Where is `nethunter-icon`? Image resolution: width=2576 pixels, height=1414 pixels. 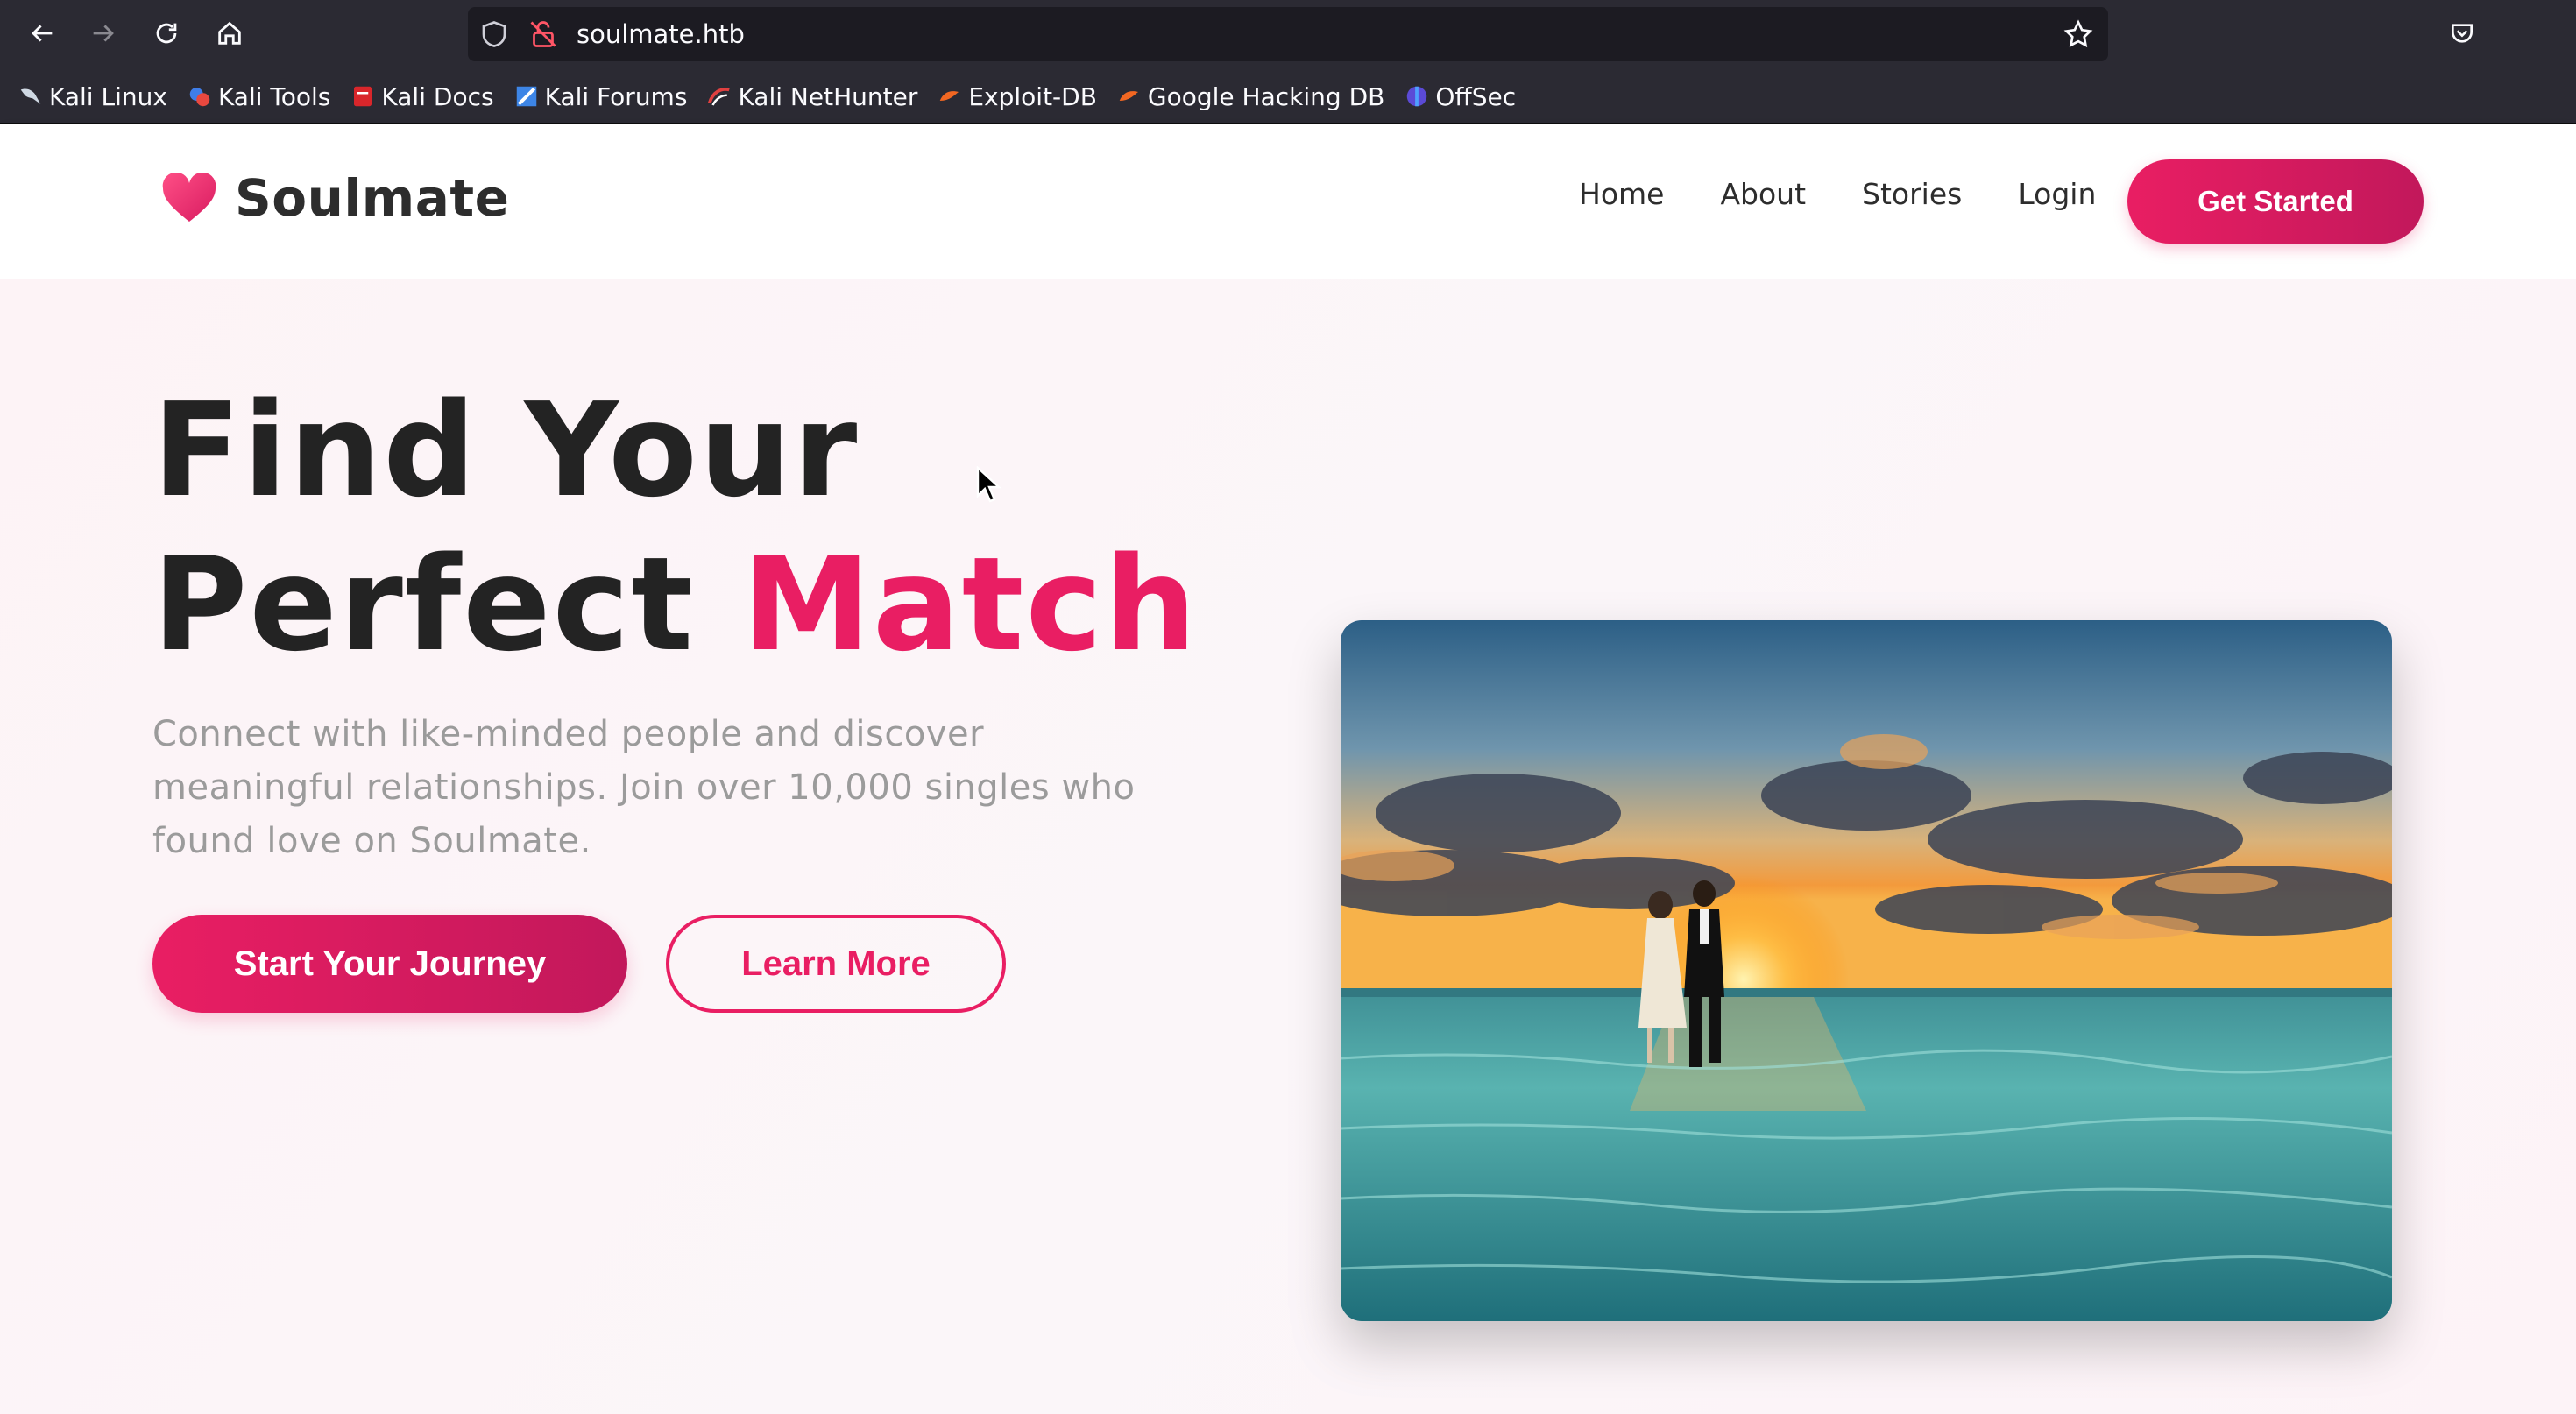
nethunter-icon is located at coordinates (719, 97).